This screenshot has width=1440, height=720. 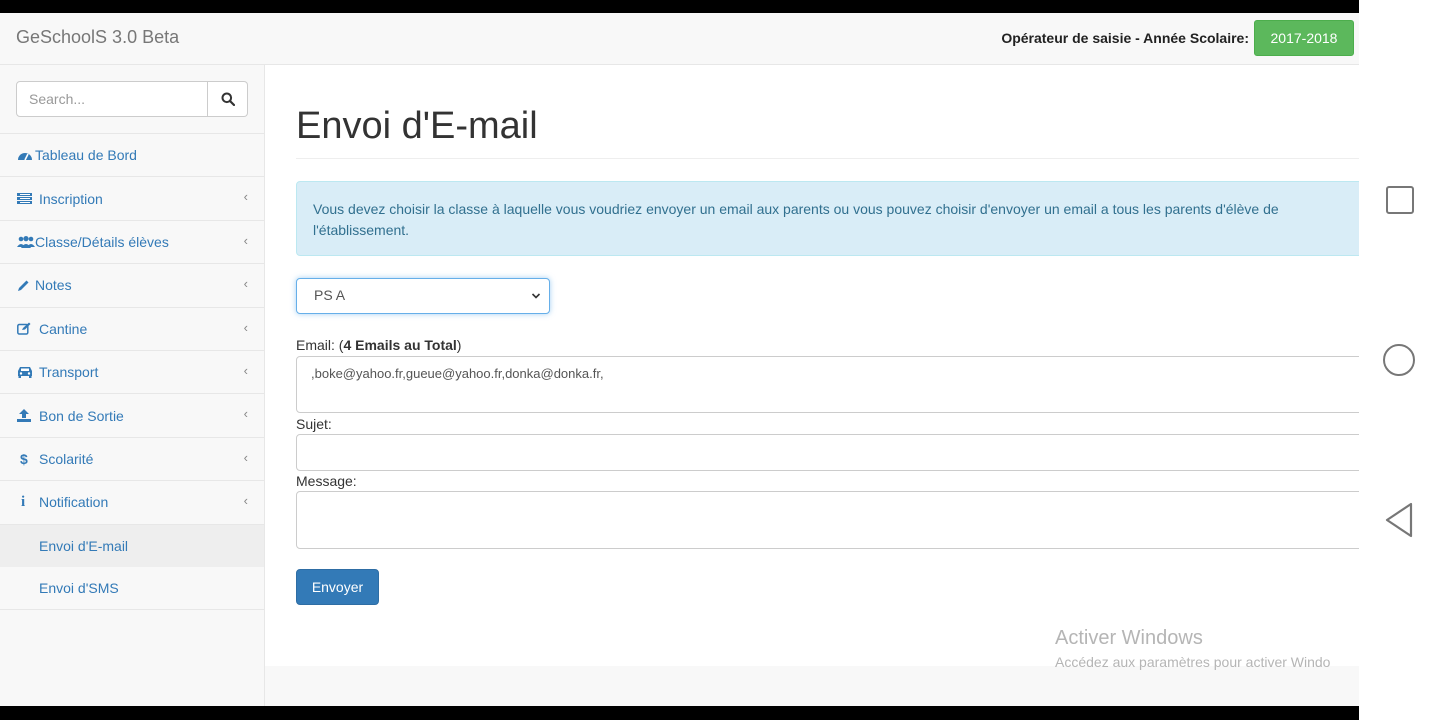 I want to click on sidebar-item-tableau-de-bord: Tableau de Bord, so click(x=132, y=156).